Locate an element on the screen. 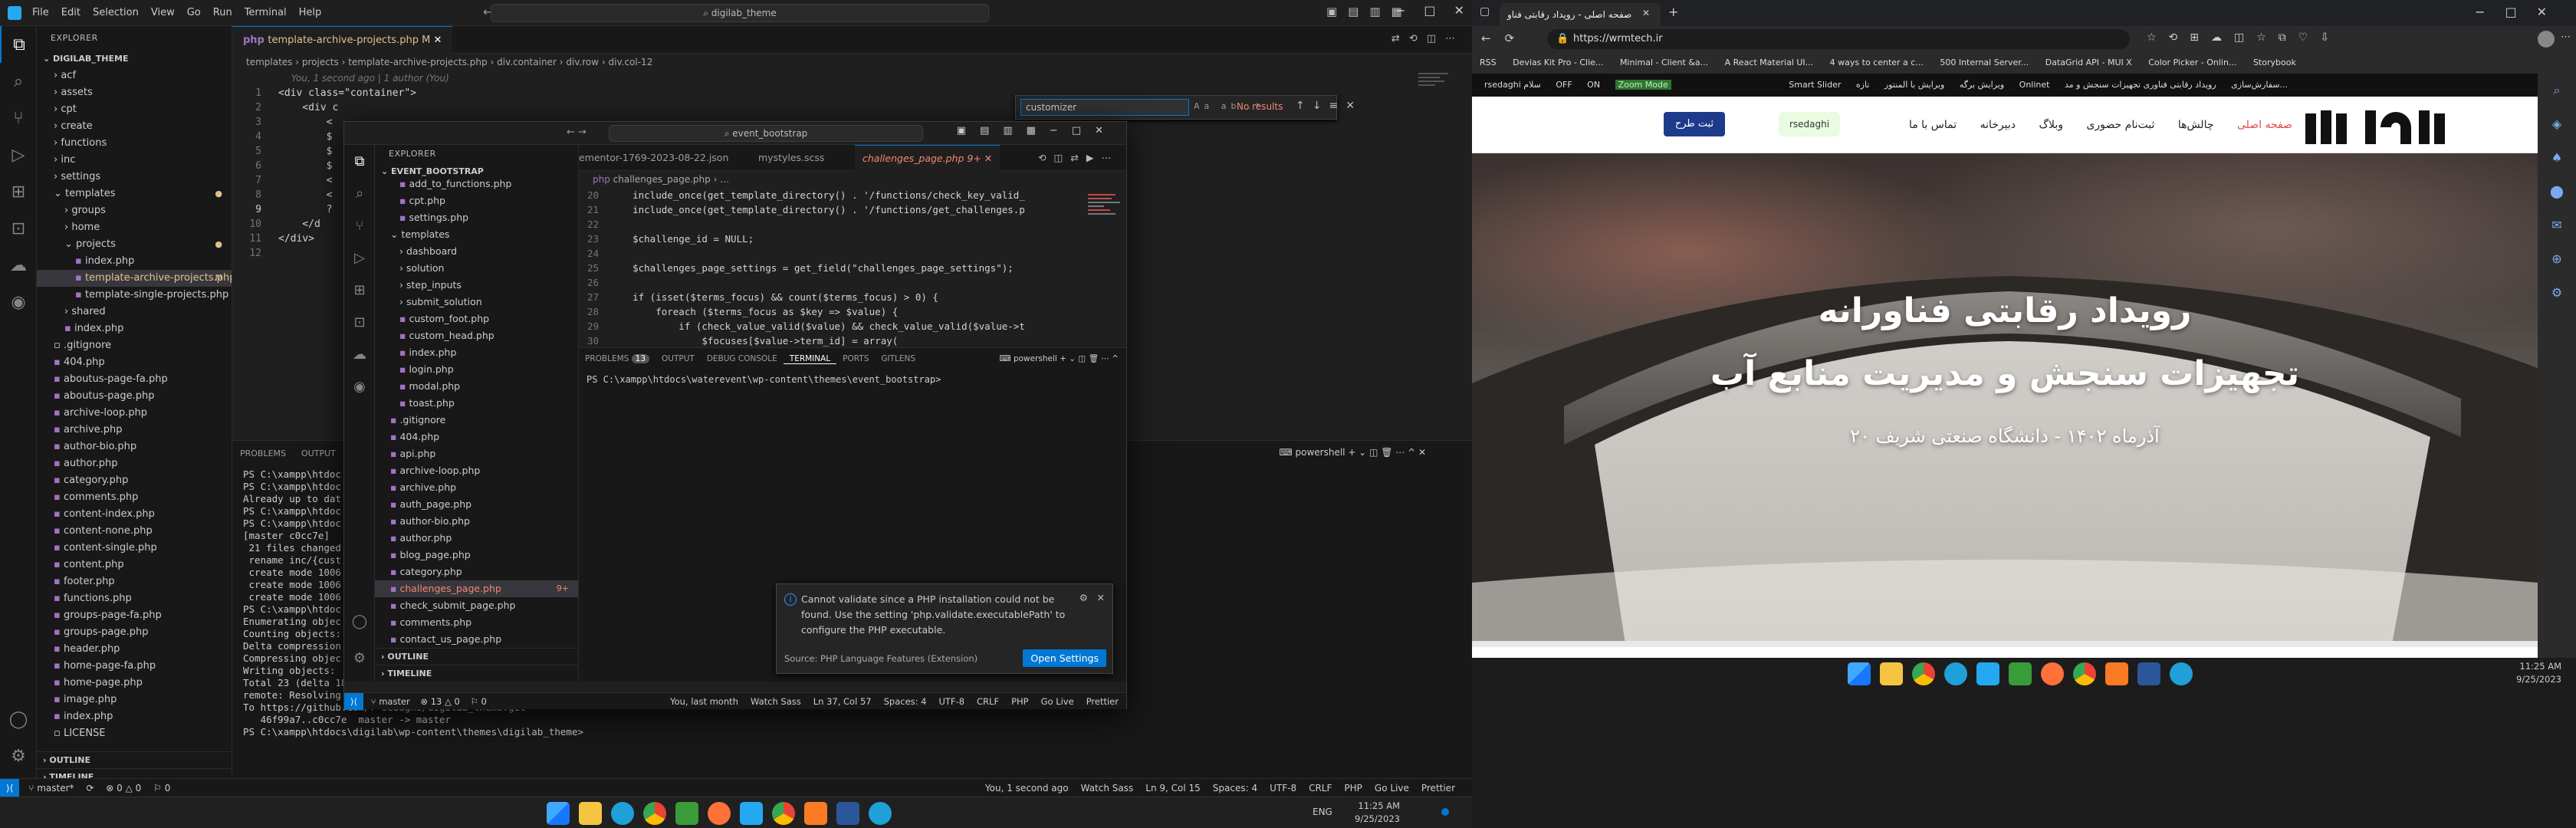 Image resolution: width=2576 pixels, height=828 pixels. vs2-tree-item: ▪ toast.php is located at coordinates (476, 404).